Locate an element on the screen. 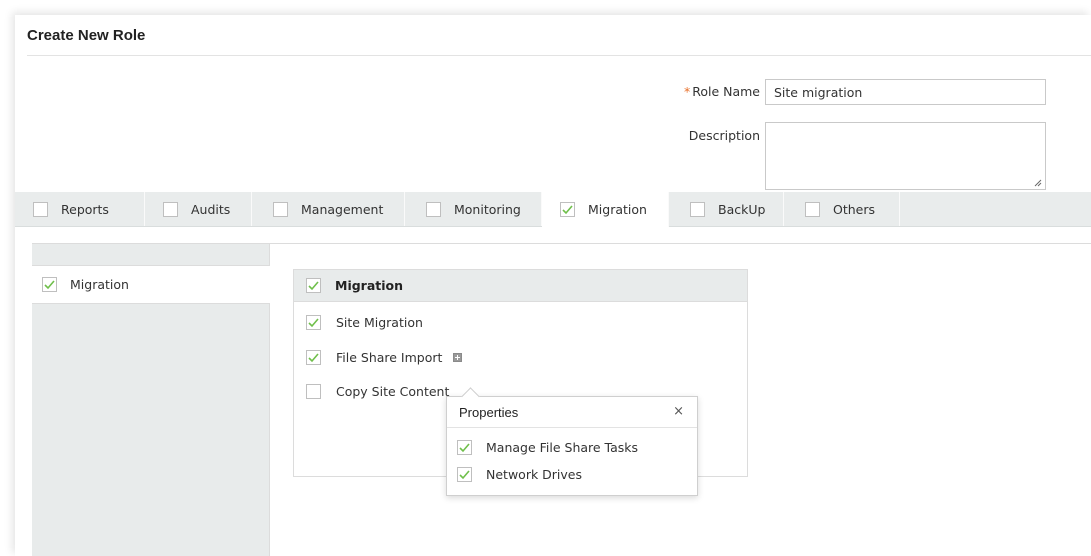 This screenshot has width=1091, height=556. tab-monitoring: Monitoring is located at coordinates (473, 209).